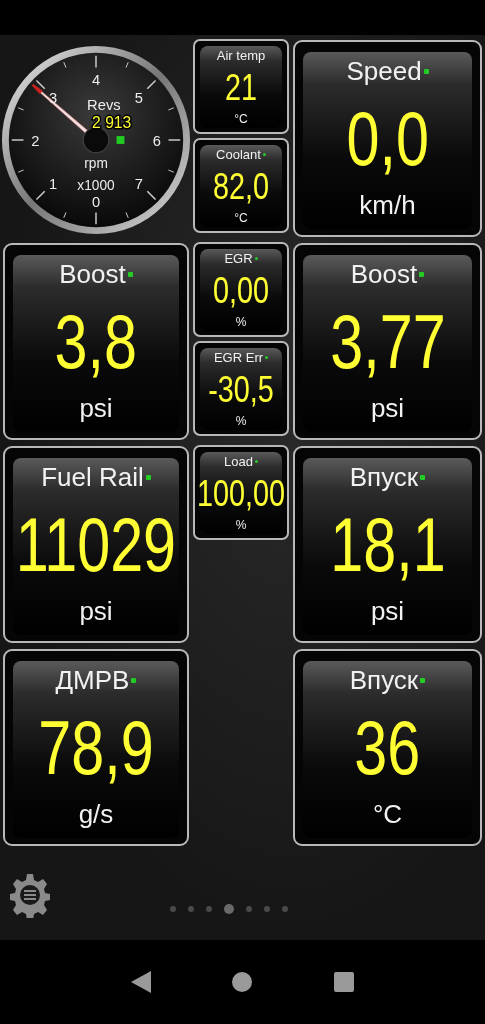  What do you see at coordinates (112, 122) in the screenshot?
I see `dial-value: 2 913` at bounding box center [112, 122].